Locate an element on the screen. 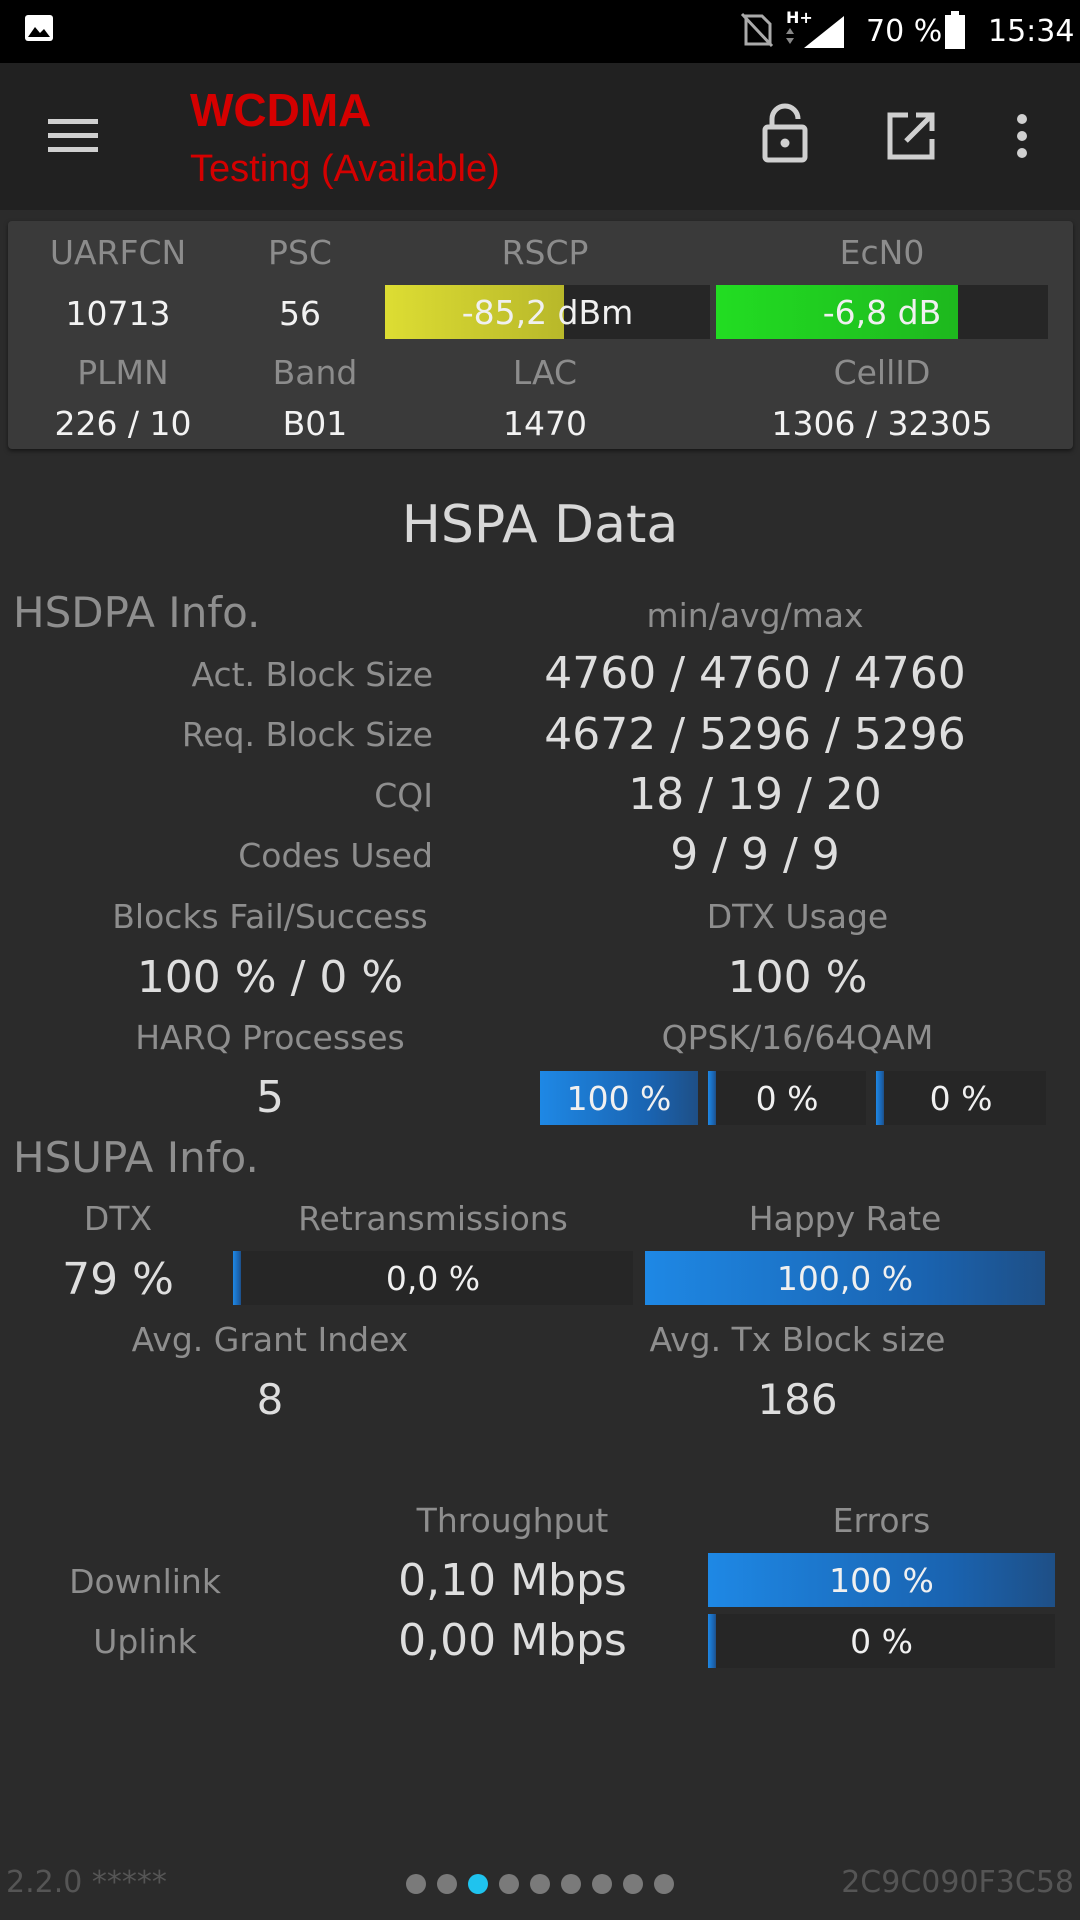 This screenshot has width=1080, height=1920. cellid-header: CellID is located at coordinates (882, 372).